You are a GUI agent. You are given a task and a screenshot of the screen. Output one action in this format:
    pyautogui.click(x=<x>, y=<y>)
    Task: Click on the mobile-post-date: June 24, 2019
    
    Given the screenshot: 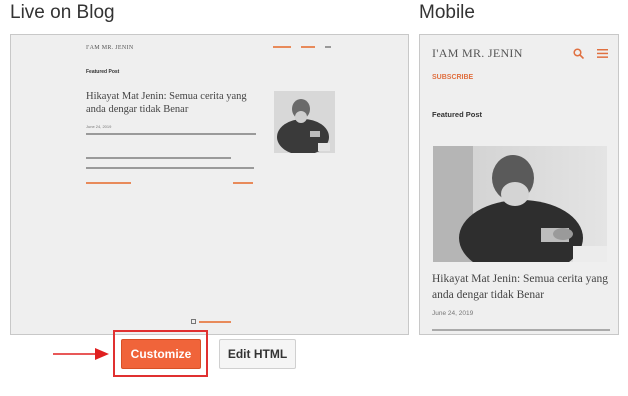 What is the action you would take?
    pyautogui.click(x=453, y=313)
    